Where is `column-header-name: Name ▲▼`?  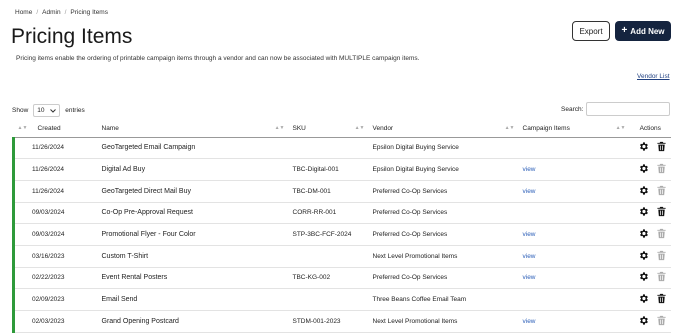 column-header-name: Name ▲▼ is located at coordinates (193, 129).